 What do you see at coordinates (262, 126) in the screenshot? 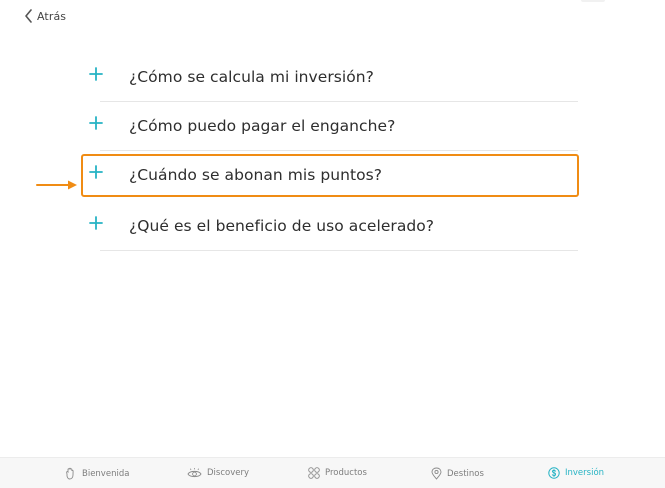
I see `faq-question: ¿Cómo puedo pagar el enganche?` at bounding box center [262, 126].